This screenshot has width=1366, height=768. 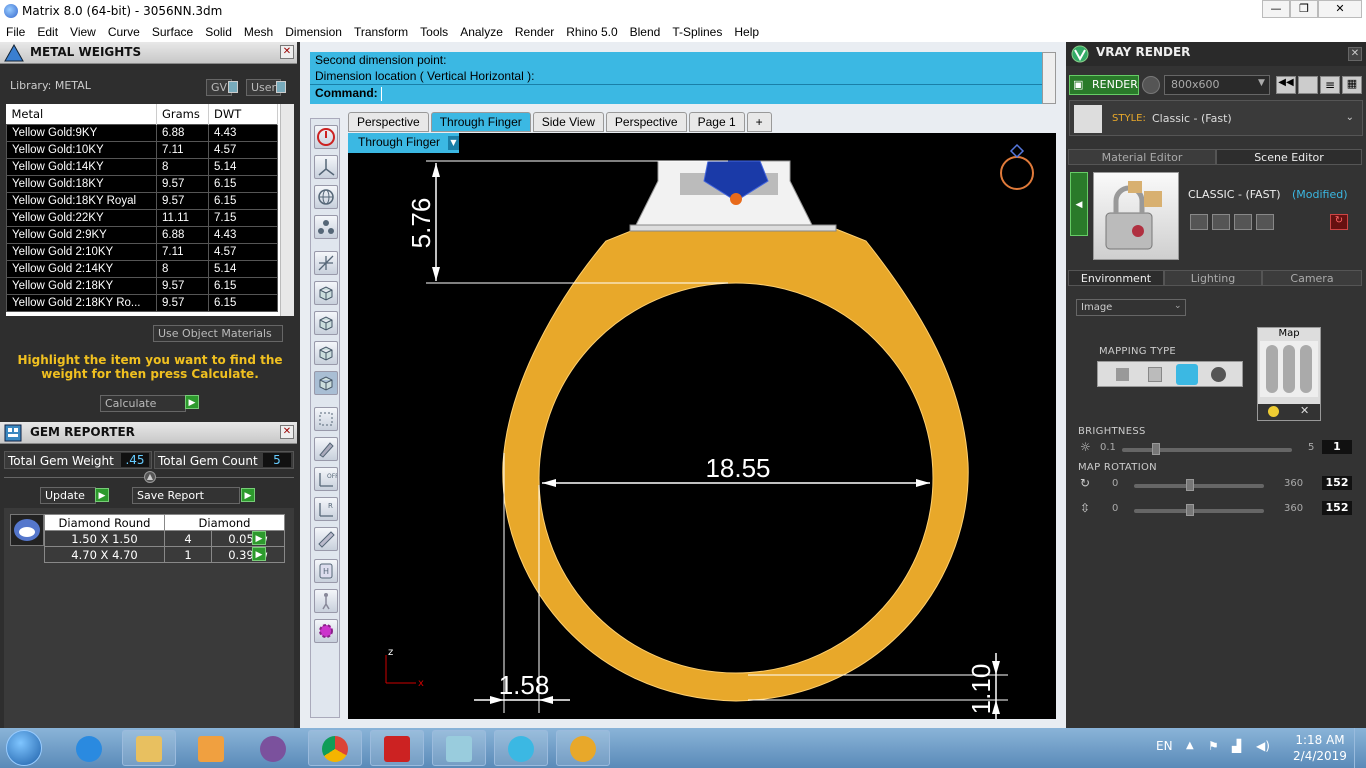 What do you see at coordinates (326, 539) in the screenshot?
I see `measure-tool-icon` at bounding box center [326, 539].